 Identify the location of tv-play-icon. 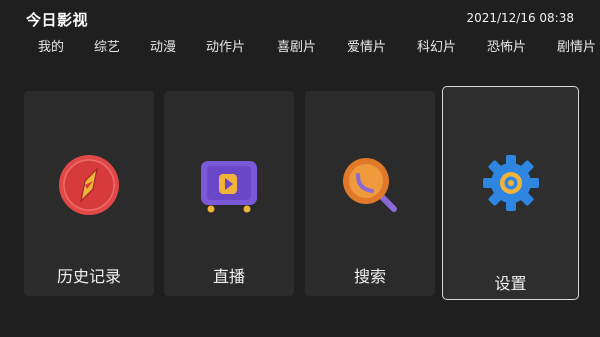
(229, 187).